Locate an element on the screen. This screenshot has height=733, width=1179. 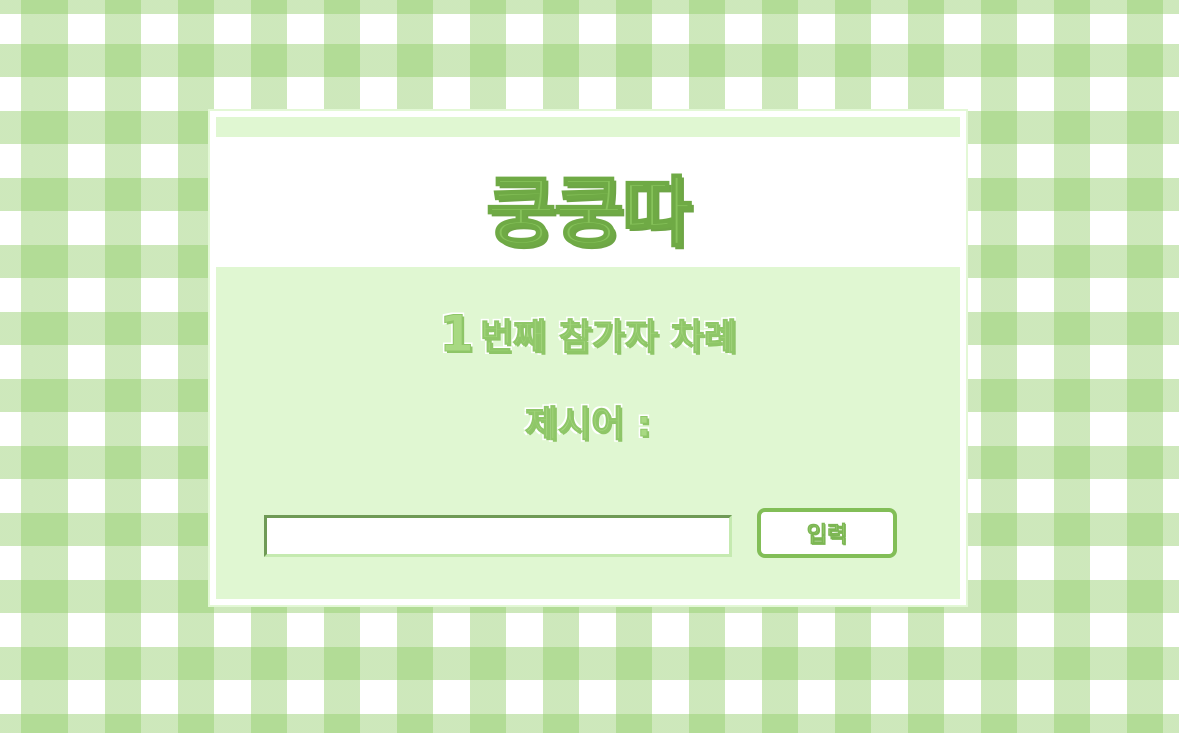
turn-indicator: 1 번째 참가자 차례 is located at coordinates (588, 334).